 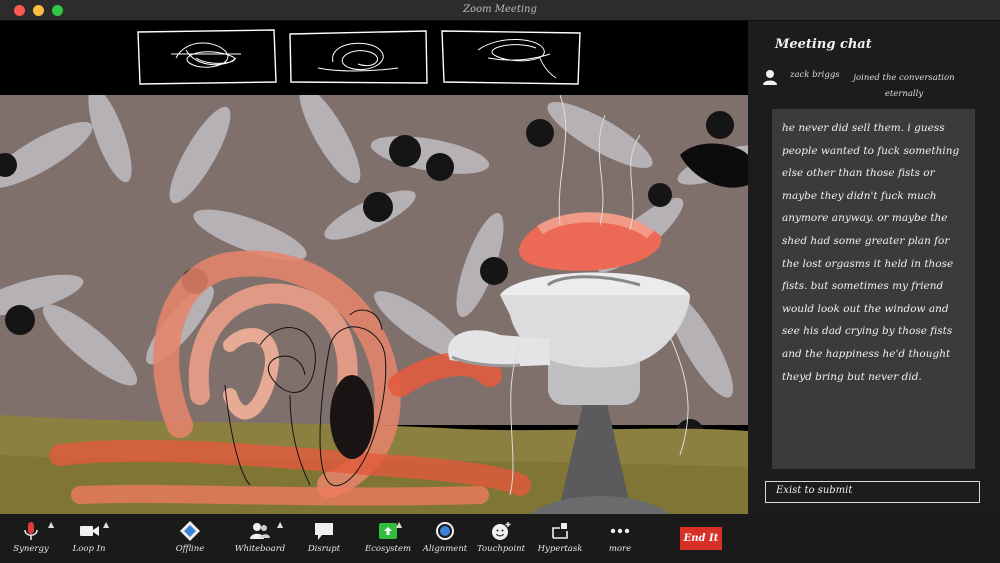 I want to click on participants-chevron-icon: ▲, so click(x=280, y=524).